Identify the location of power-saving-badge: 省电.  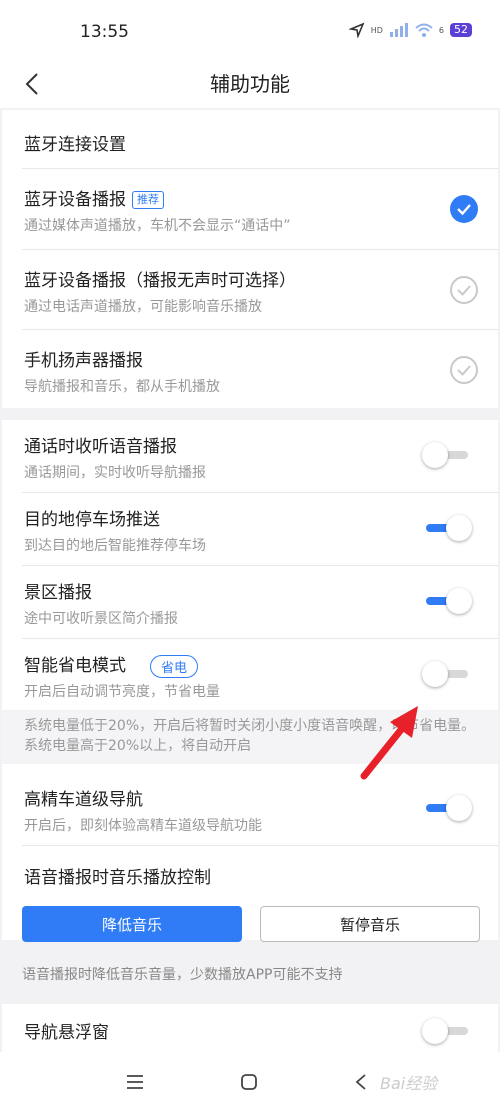
(174, 666).